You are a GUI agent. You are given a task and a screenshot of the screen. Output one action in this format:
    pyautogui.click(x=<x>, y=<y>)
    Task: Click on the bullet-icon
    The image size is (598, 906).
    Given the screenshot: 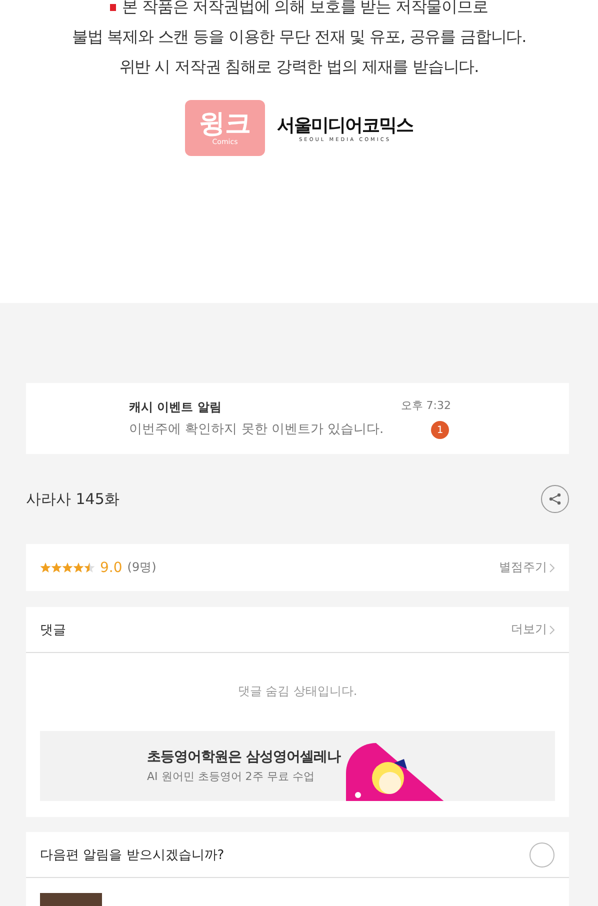 What is the action you would take?
    pyautogui.click(x=113, y=7)
    